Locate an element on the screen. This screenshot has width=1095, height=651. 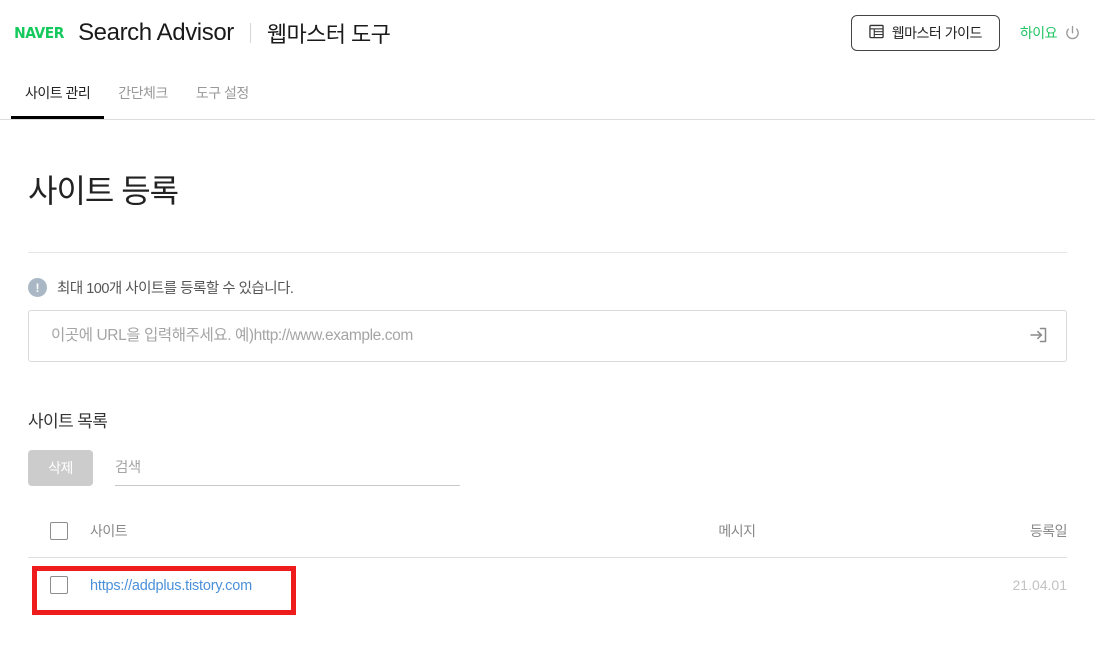
search-input is located at coordinates (287, 467).